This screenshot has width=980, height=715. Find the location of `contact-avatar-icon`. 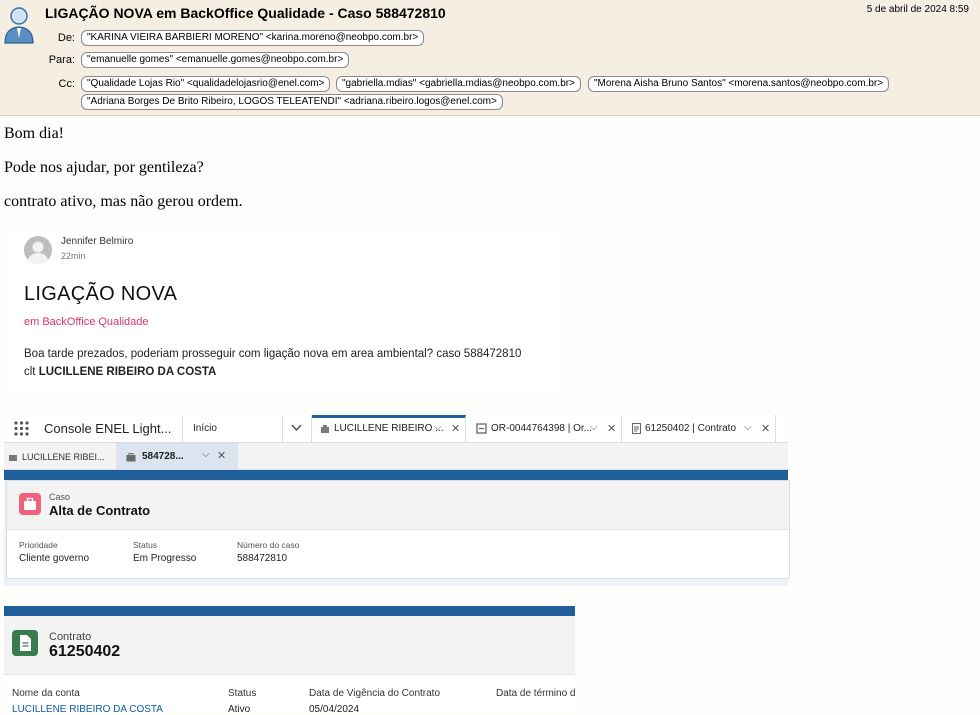

contact-avatar-icon is located at coordinates (19, 25).